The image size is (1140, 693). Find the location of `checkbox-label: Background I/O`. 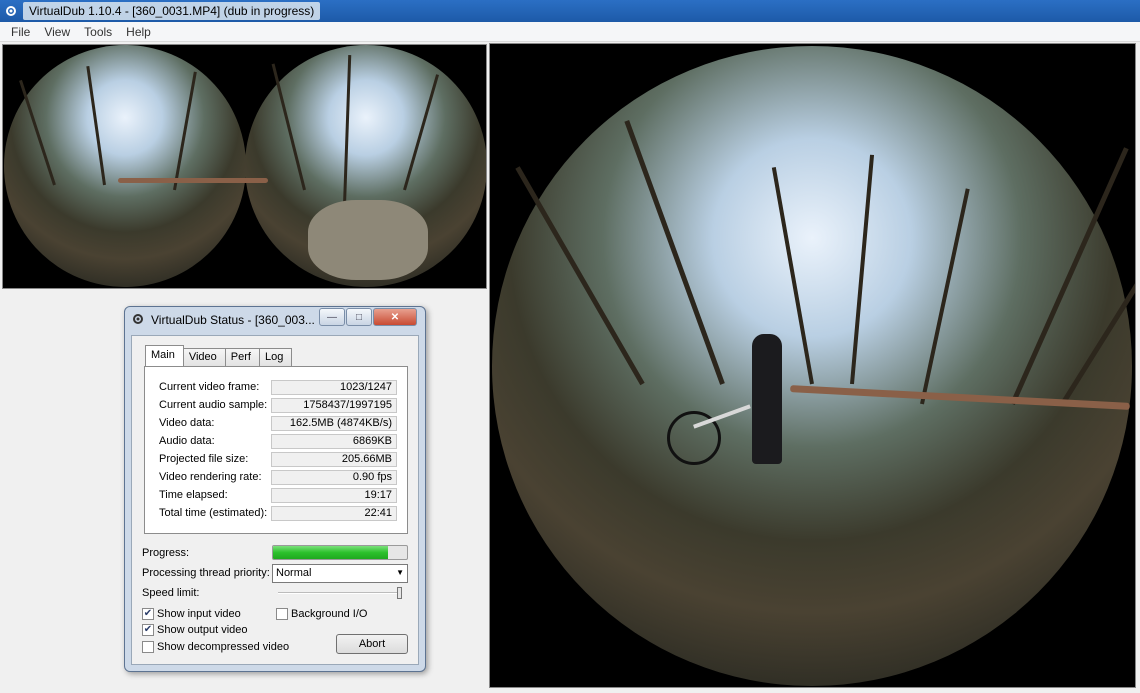

checkbox-label: Background I/O is located at coordinates (329, 614).